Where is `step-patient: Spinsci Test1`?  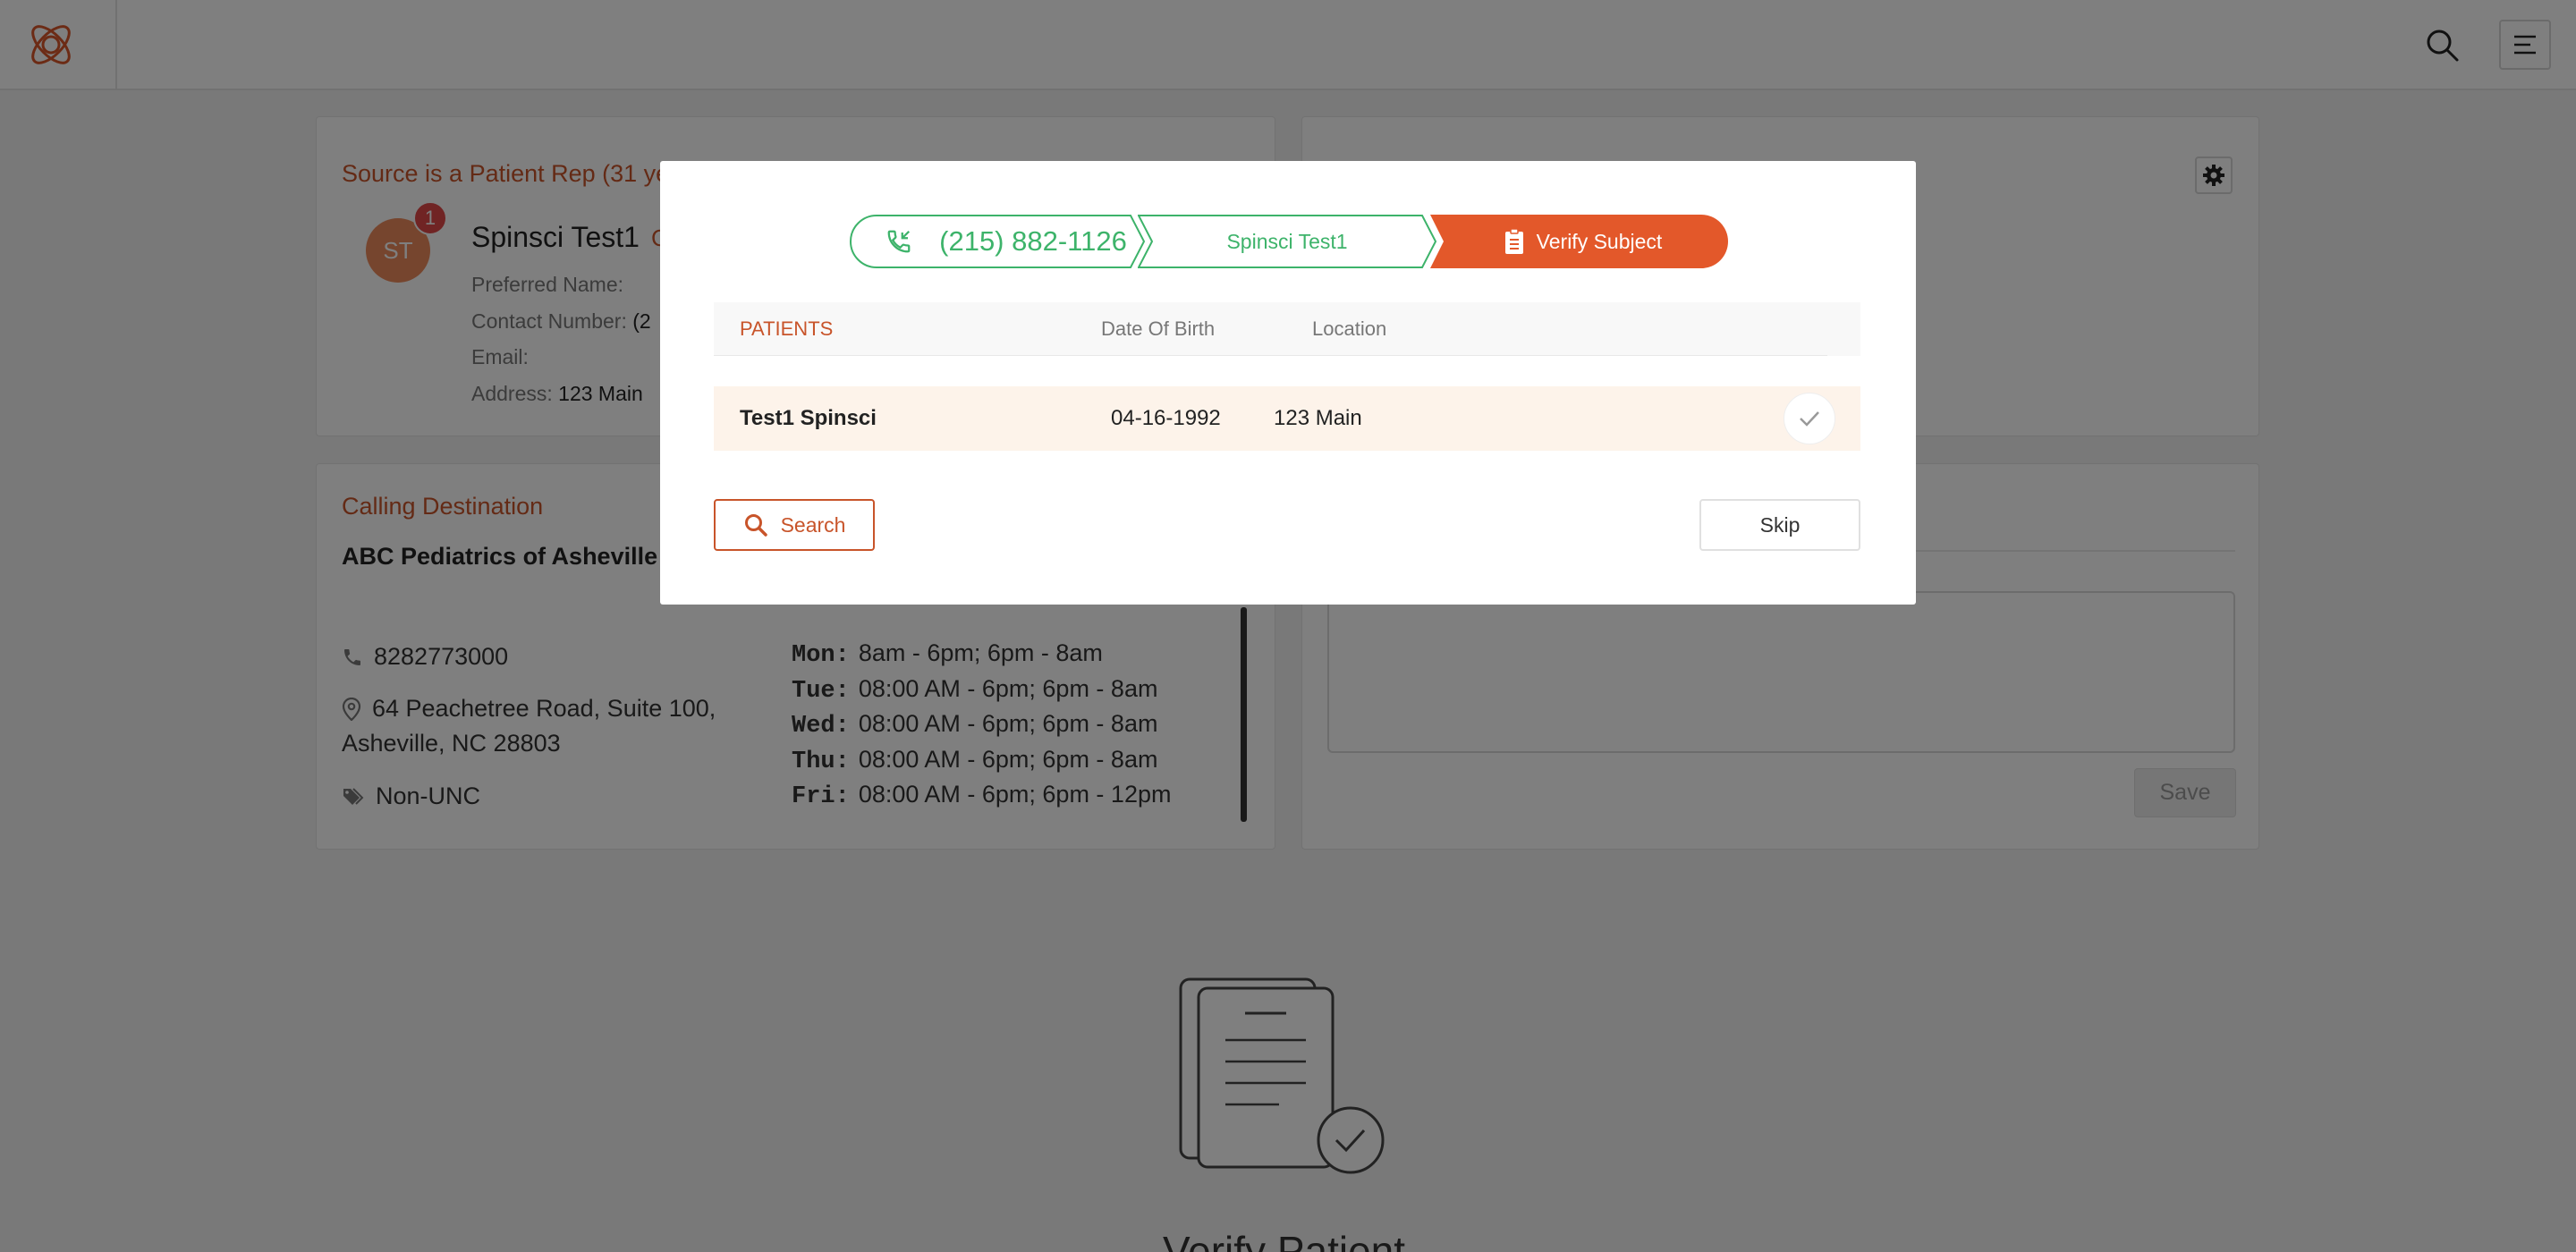 step-patient: Spinsci Test1 is located at coordinates (1287, 242).